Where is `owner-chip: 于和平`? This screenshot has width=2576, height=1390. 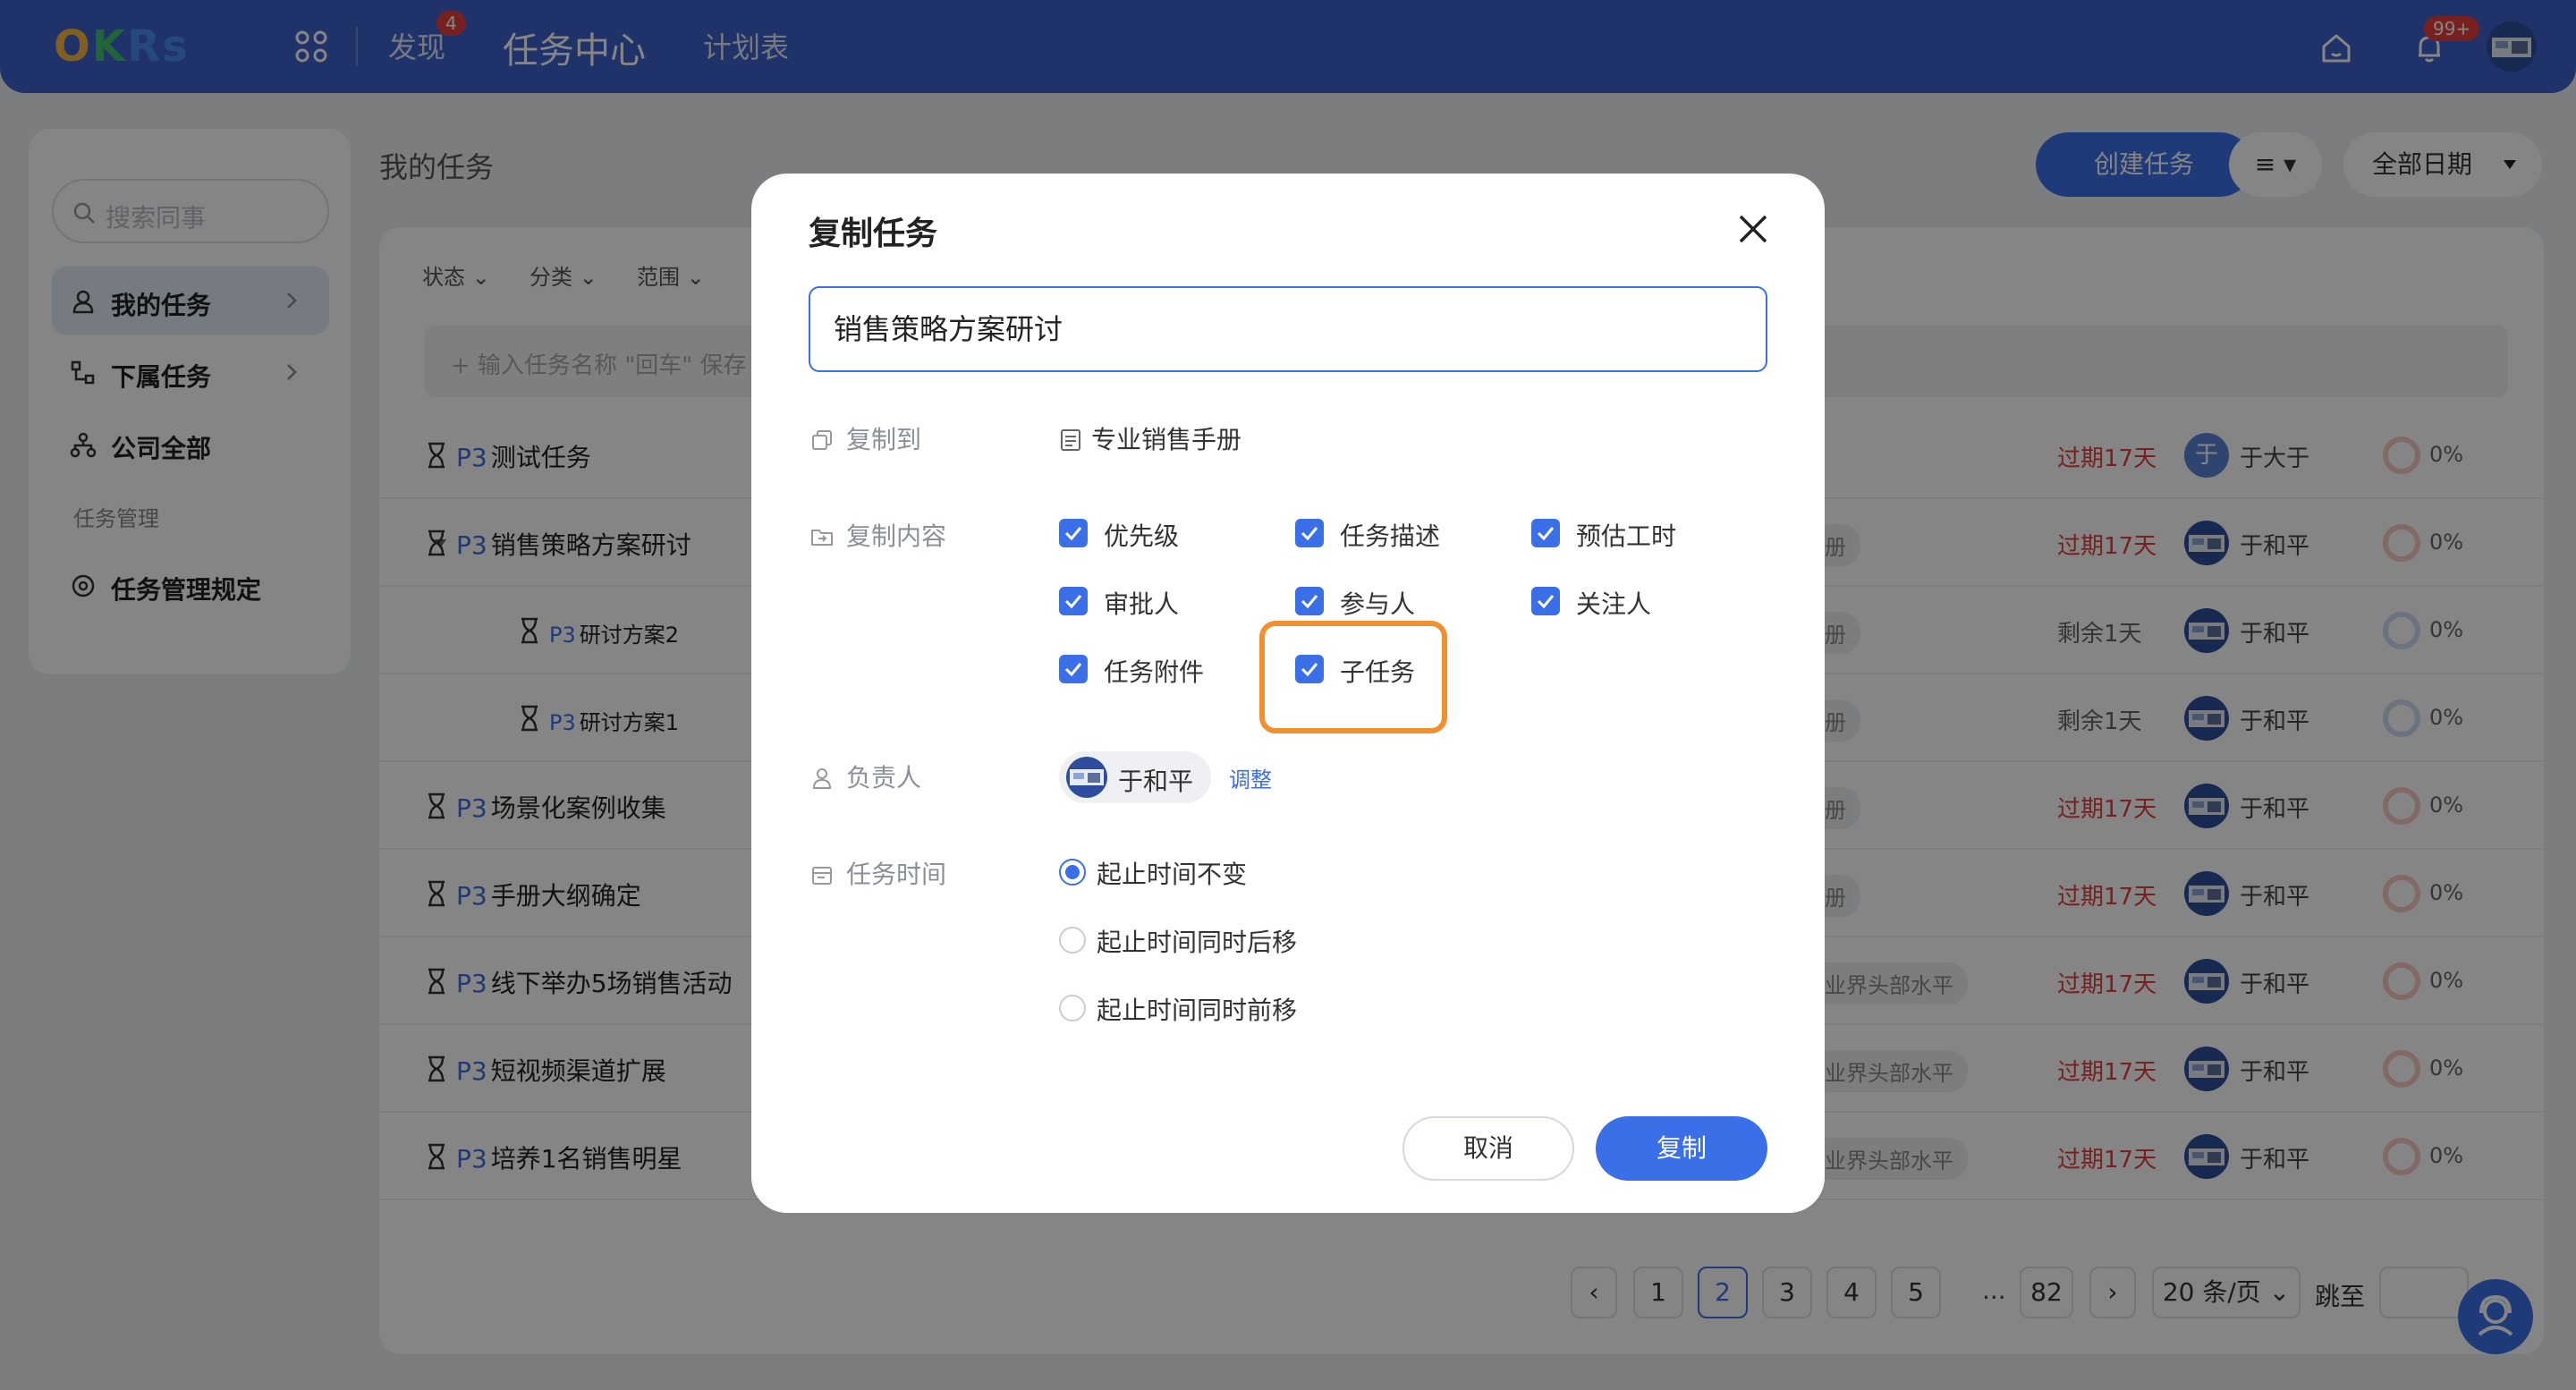 owner-chip: 于和平 is located at coordinates (1135, 777).